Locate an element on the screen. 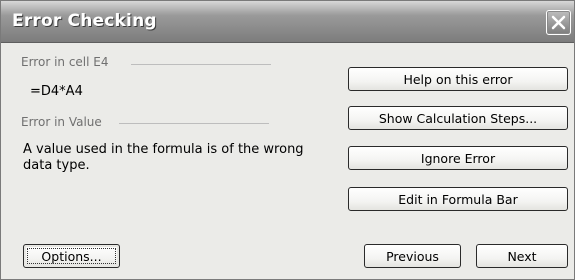  title-bar: Error Checking is located at coordinates (287, 22).